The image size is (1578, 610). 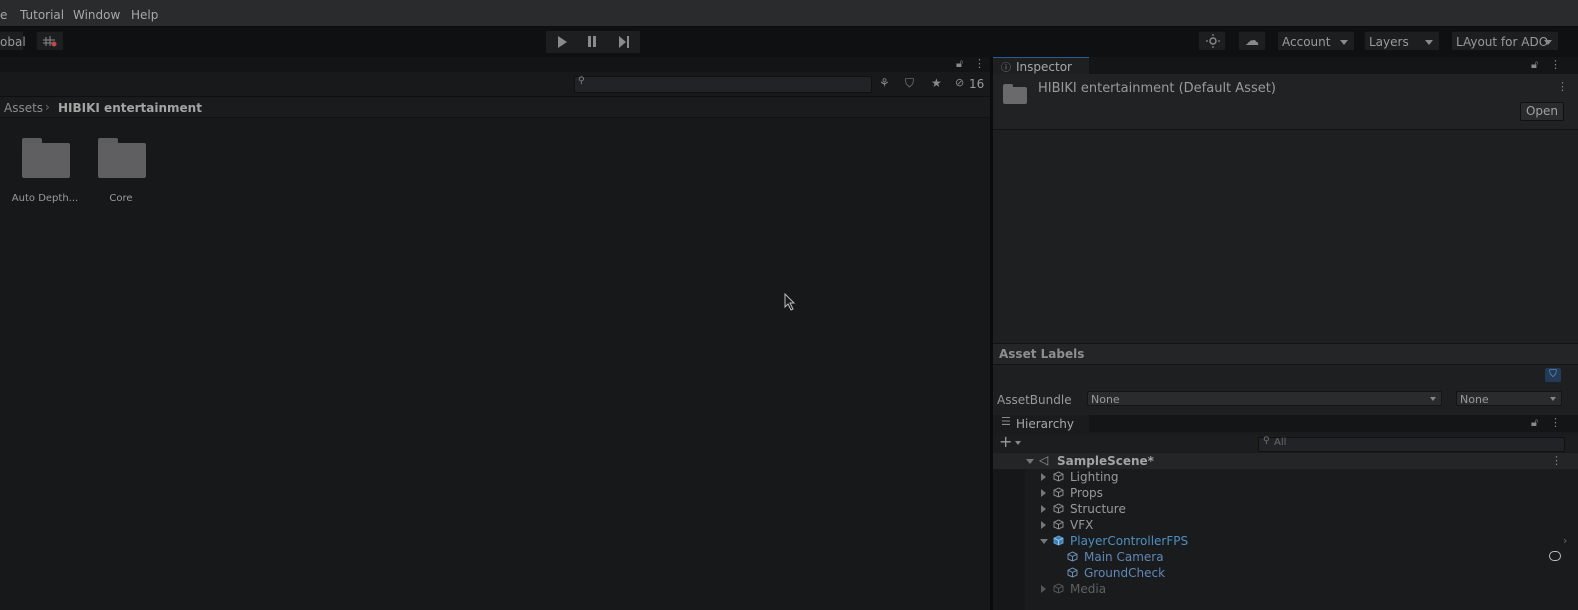 I want to click on global-toggle-button: obal, so click(x=13, y=41).